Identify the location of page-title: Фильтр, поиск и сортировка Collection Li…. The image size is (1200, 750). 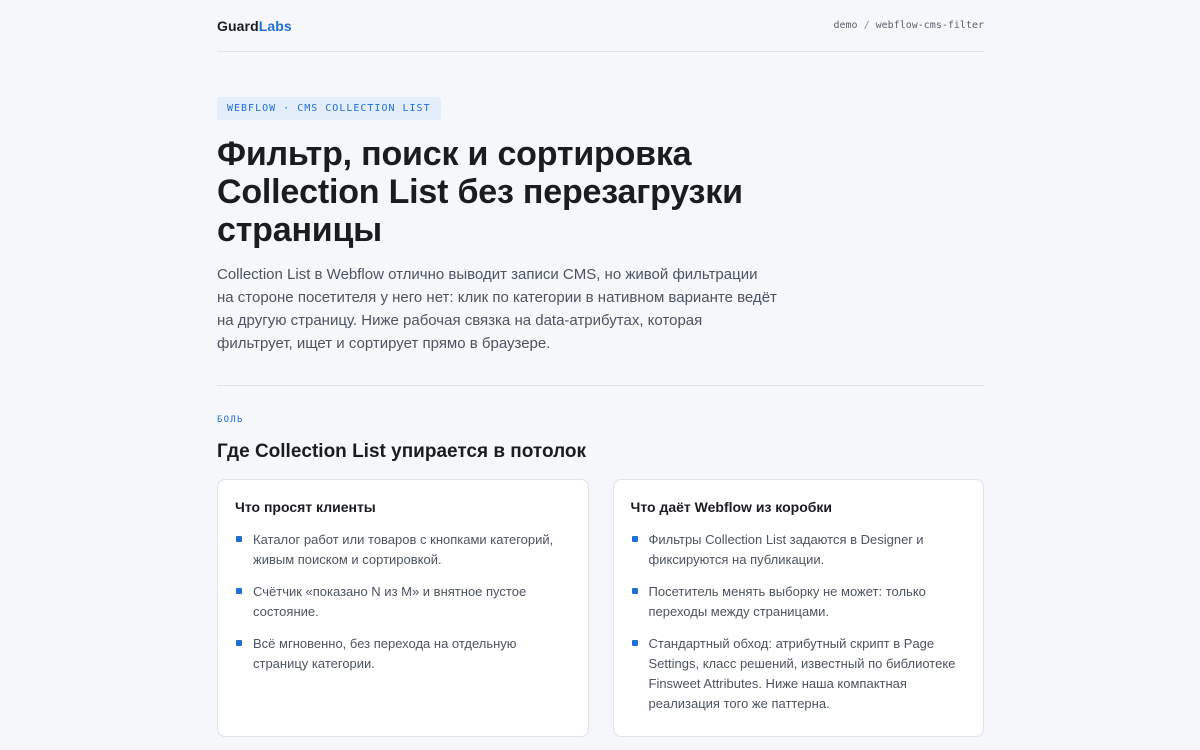
(480, 192).